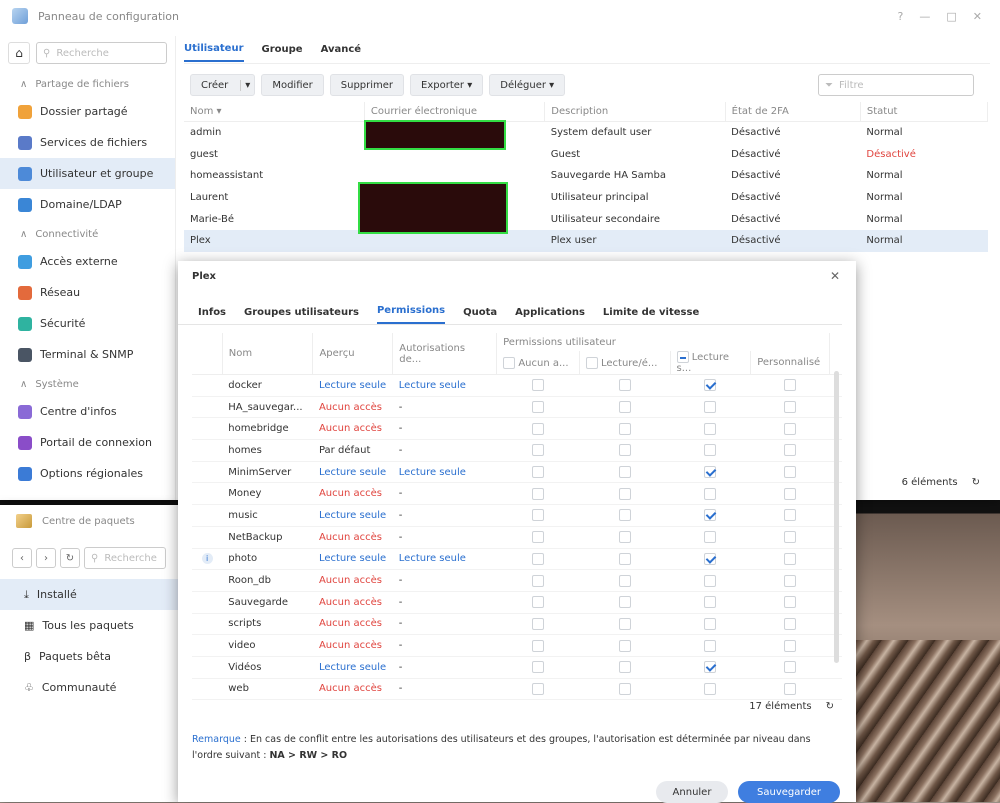  What do you see at coordinates (274, 112) in the screenshot?
I see `col-0: Nom ▾` at bounding box center [274, 112].